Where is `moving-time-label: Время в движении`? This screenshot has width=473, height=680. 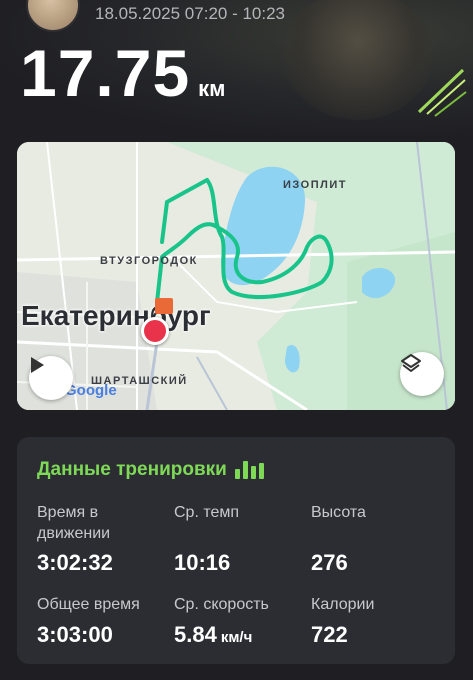 moving-time-label: Время в движении is located at coordinates (74, 523).